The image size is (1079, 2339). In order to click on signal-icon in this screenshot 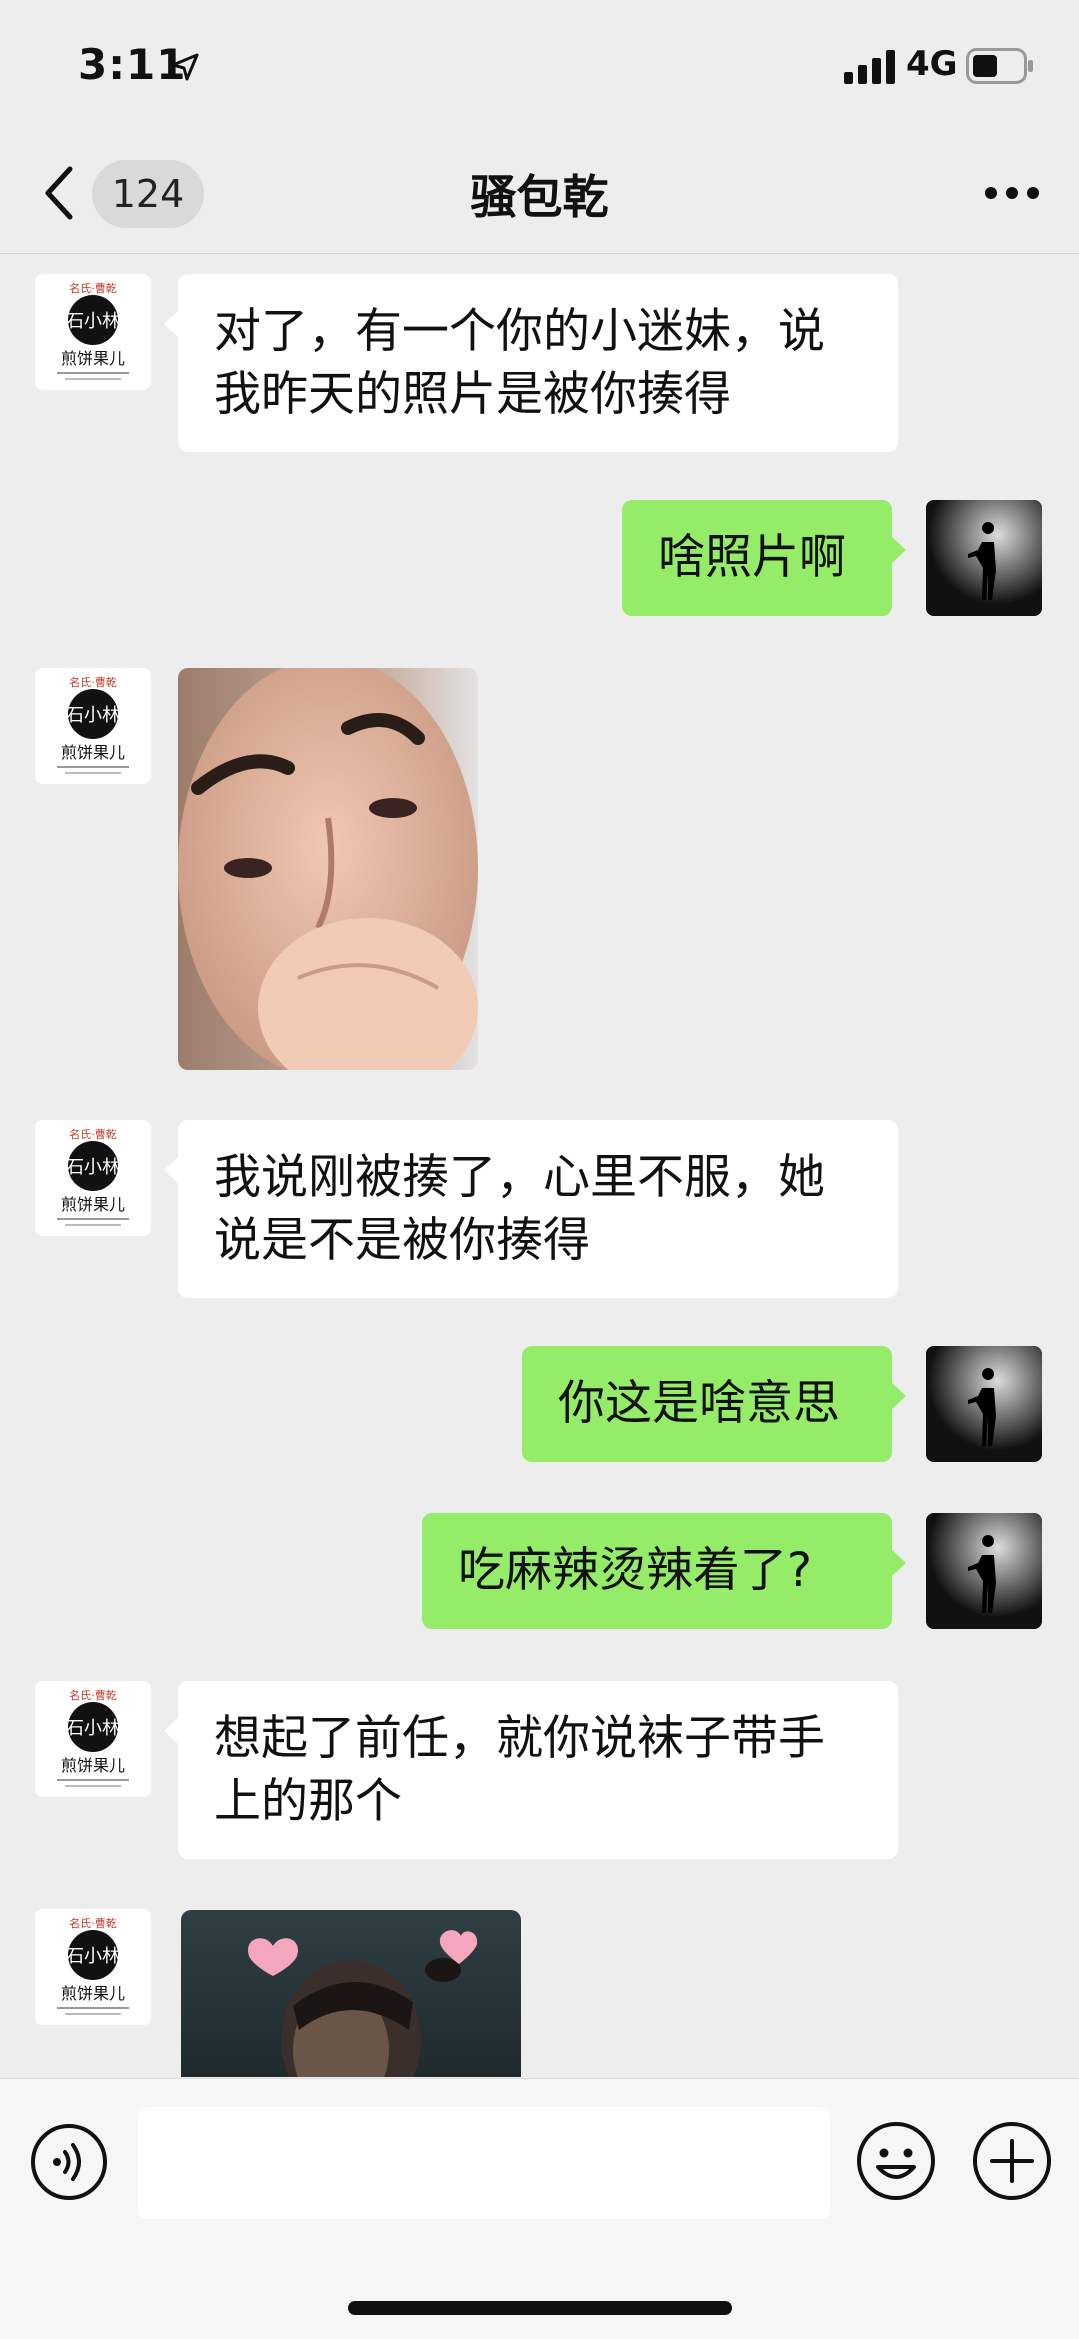, I will do `click(869, 67)`.